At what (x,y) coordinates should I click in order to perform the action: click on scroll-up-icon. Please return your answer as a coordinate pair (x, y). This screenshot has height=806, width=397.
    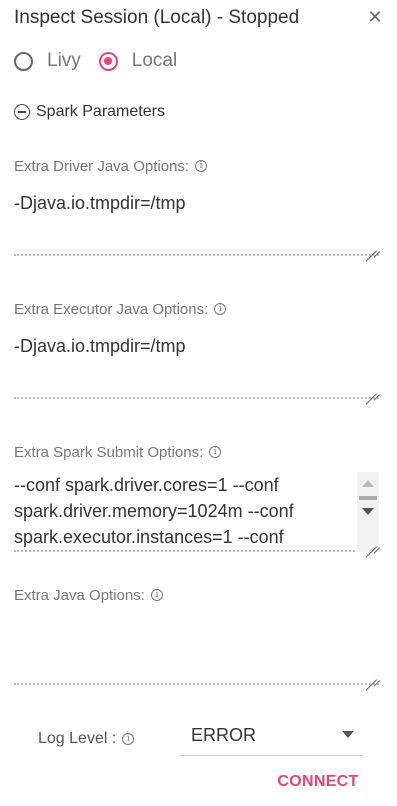
    Looking at the image, I should click on (368, 483).